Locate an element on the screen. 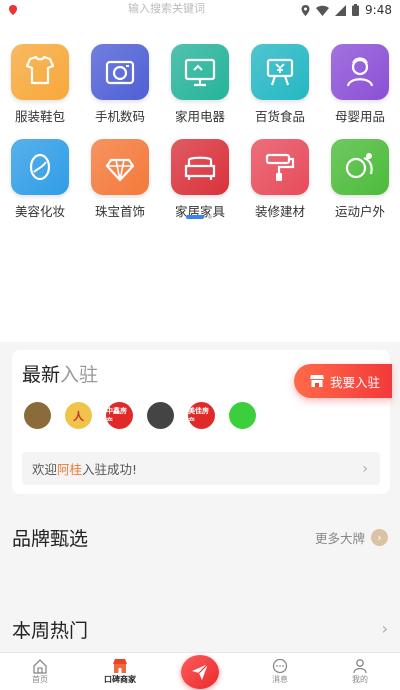 This screenshot has width=400, height=690. new-join-title: 最新入驻 is located at coordinates (60, 373).